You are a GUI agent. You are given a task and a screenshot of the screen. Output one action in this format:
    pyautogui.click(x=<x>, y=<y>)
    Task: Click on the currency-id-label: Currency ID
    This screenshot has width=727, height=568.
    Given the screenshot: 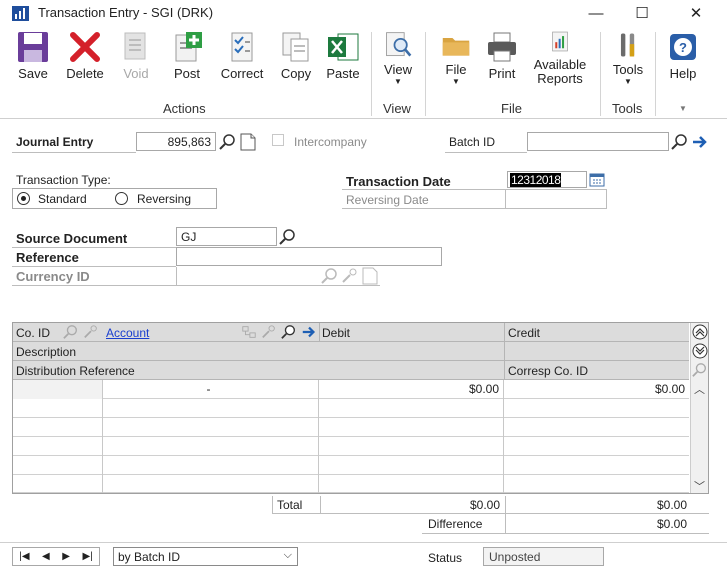 What is the action you would take?
    pyautogui.click(x=53, y=276)
    